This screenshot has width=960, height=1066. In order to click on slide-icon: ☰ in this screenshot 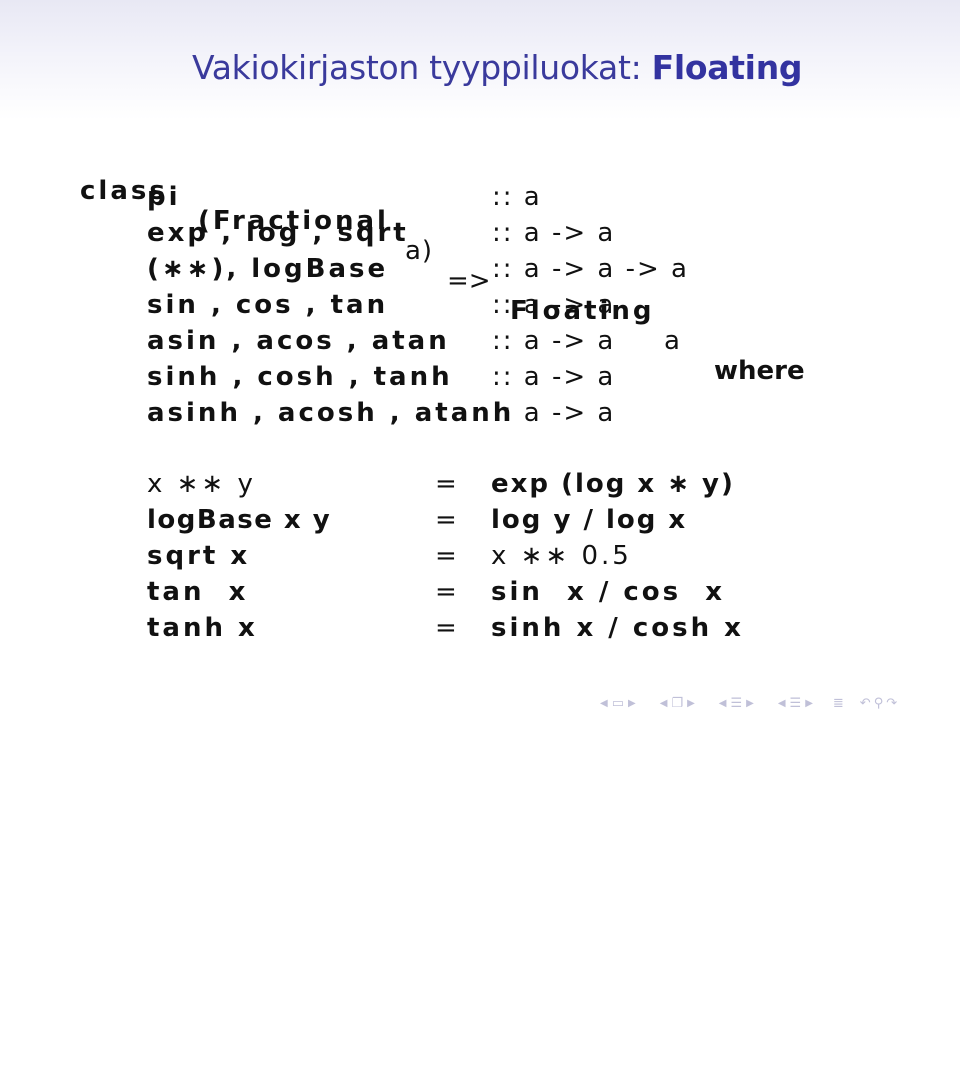, I will do `click(796, 703)`.